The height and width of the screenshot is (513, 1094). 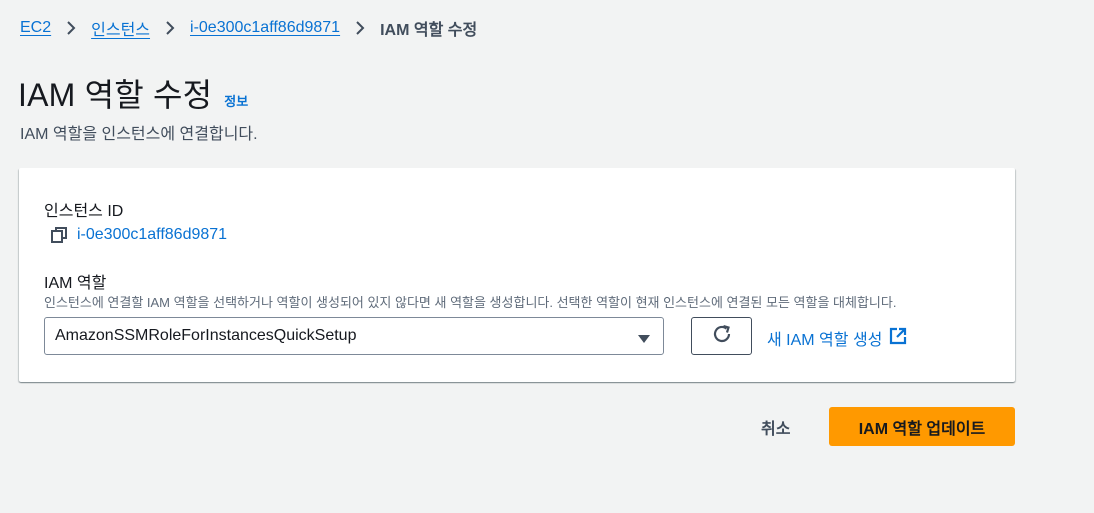 I want to click on instance-id-row: i-0e300c1aff86d9871, so click(x=138, y=235).